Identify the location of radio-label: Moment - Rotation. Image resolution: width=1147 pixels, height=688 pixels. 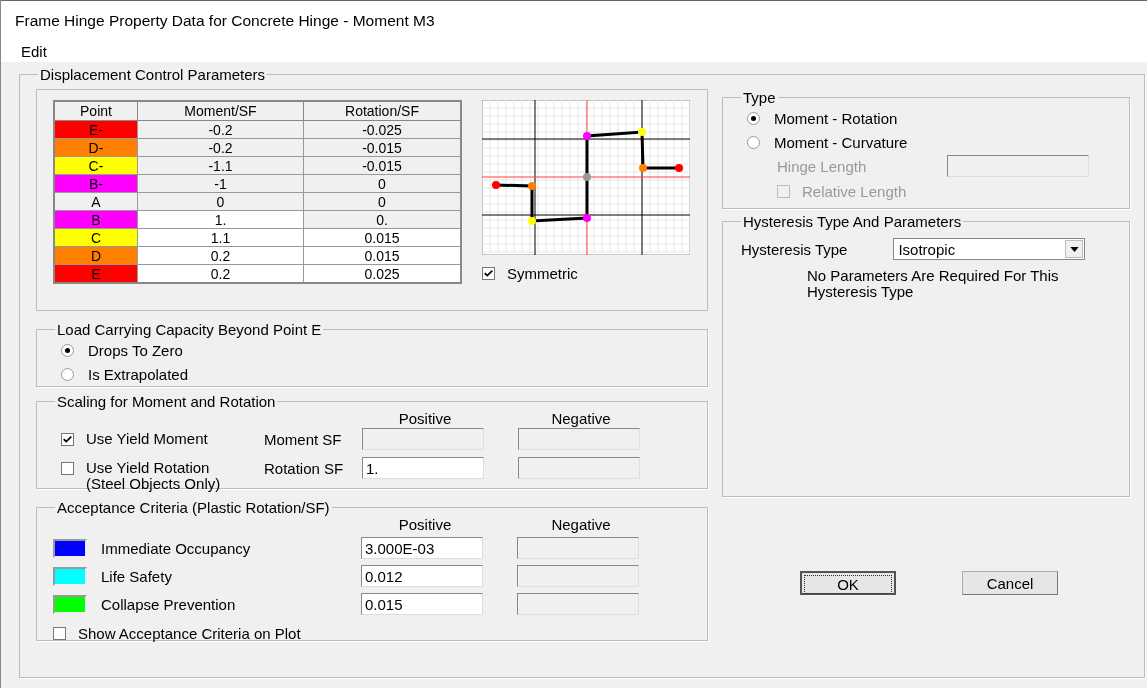
(836, 118).